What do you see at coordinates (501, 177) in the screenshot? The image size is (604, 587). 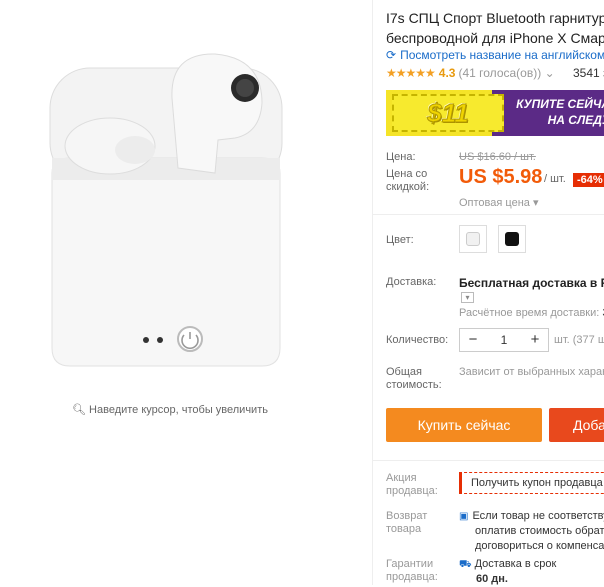 I see `sale-price: US $5.98` at bounding box center [501, 177].